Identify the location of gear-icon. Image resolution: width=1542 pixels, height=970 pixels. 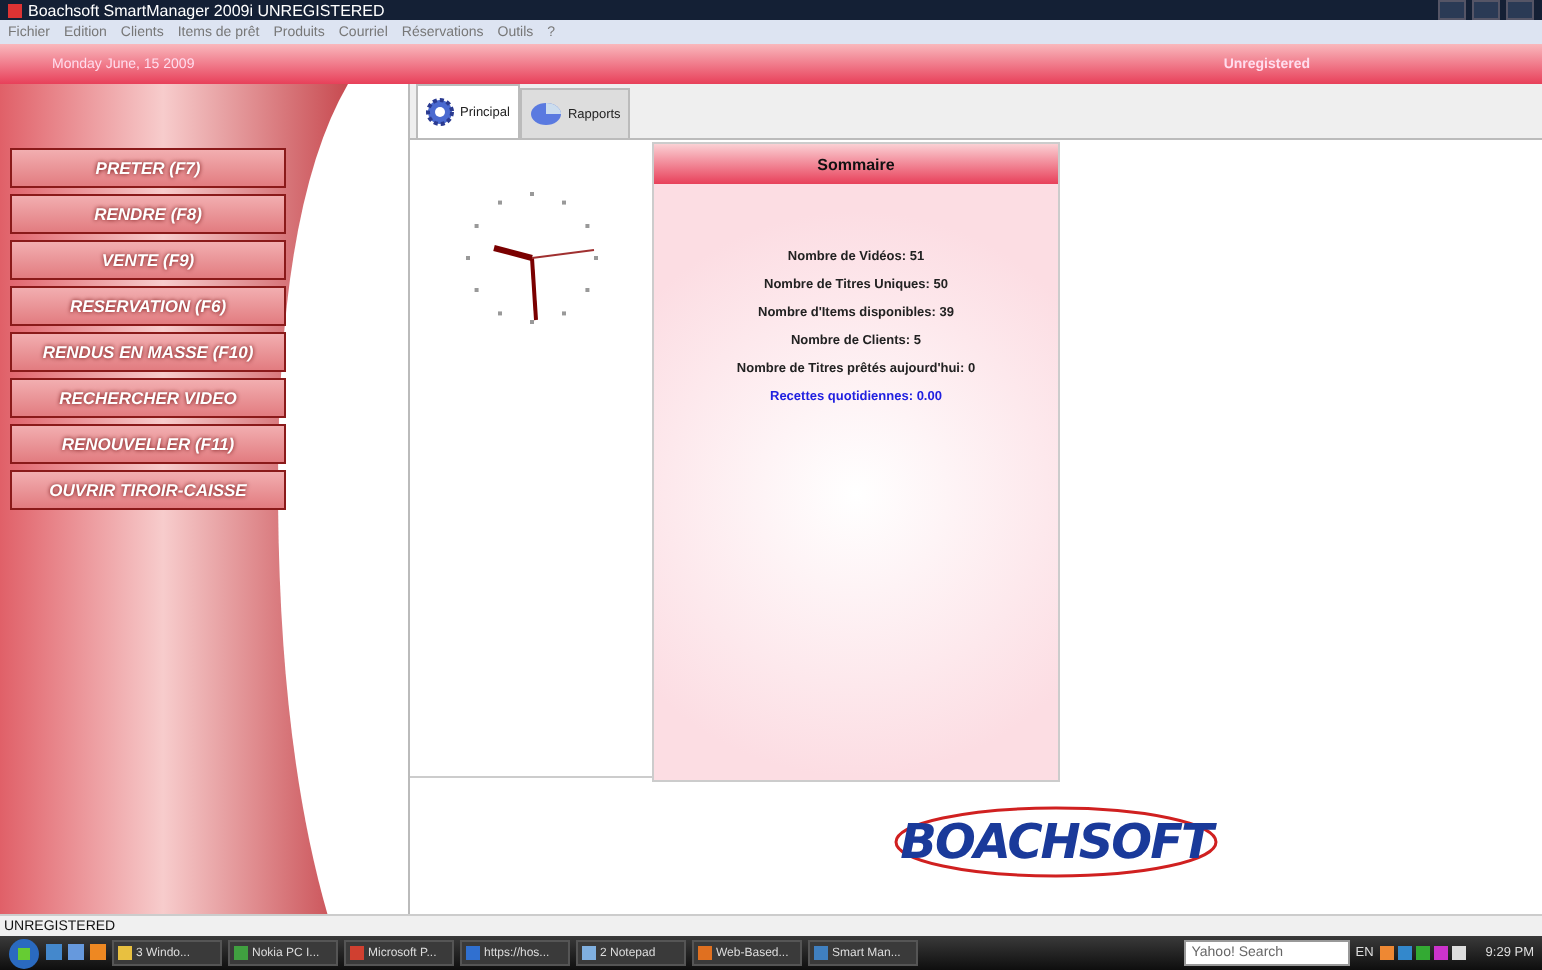
(440, 112).